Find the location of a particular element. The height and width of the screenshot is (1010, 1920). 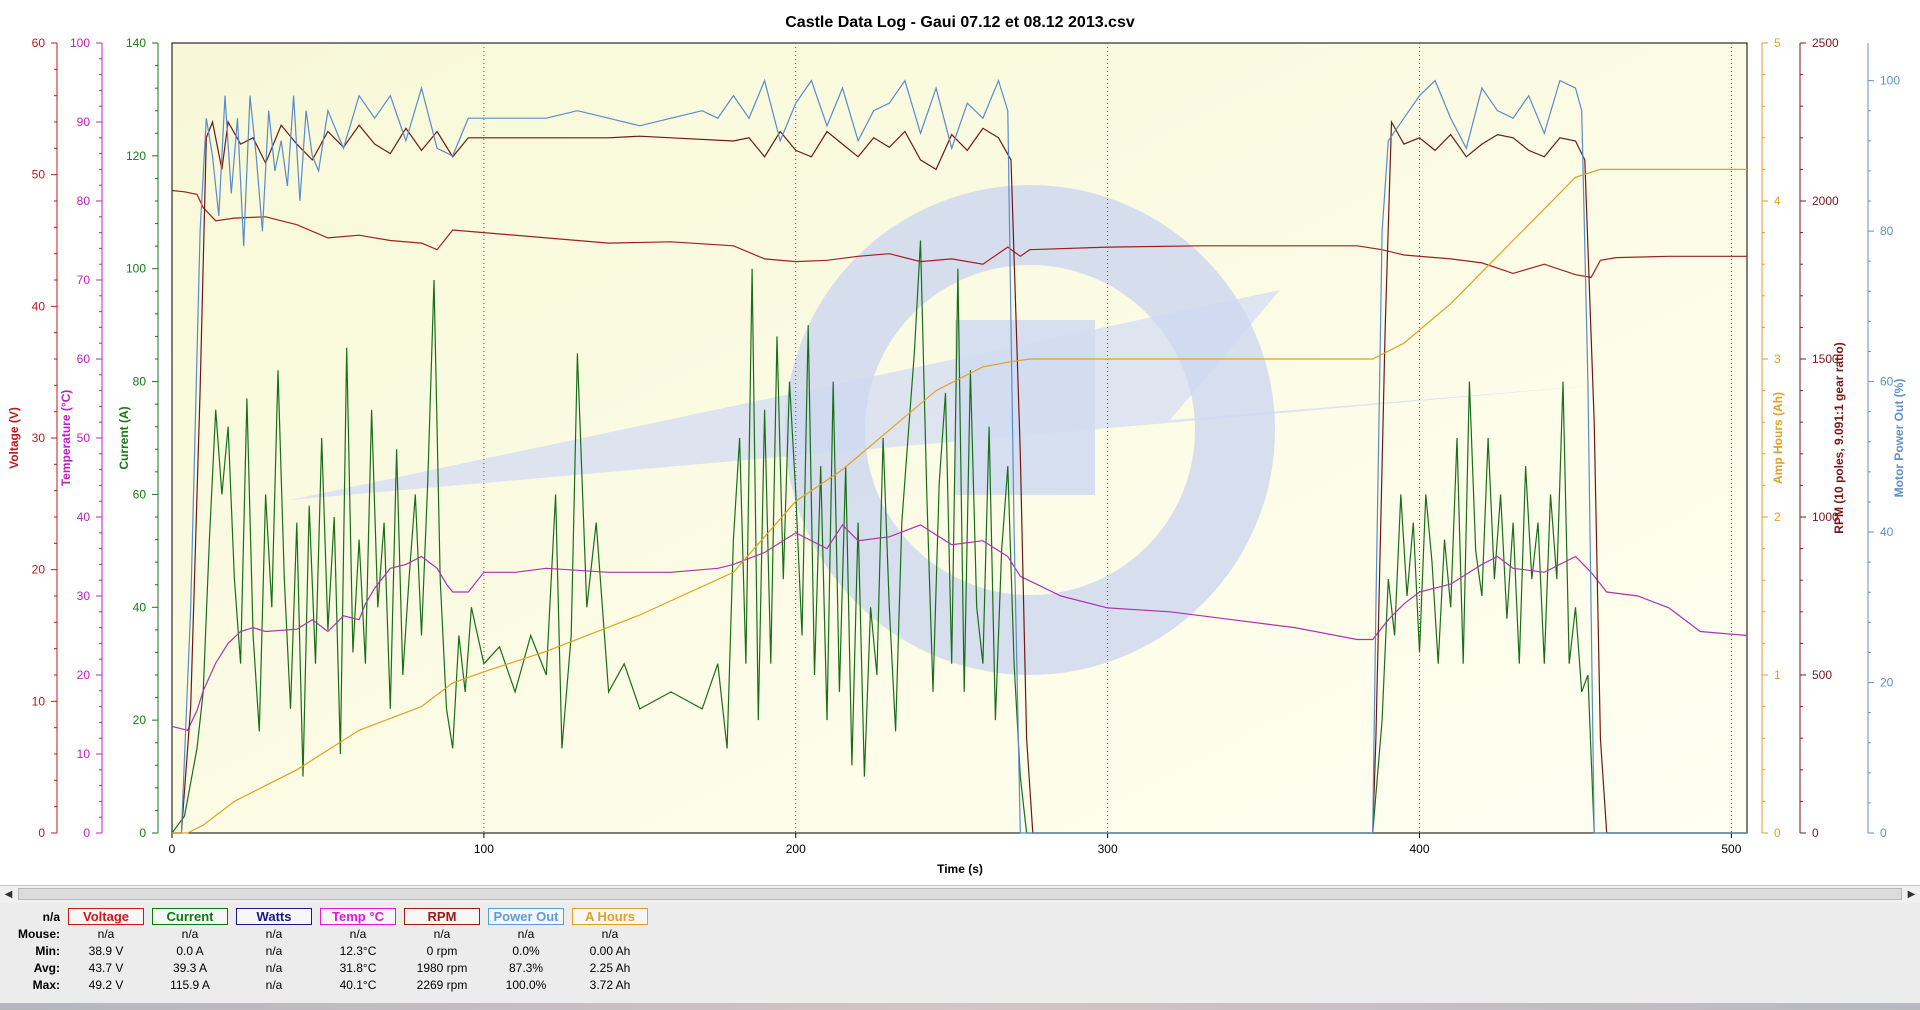

y-tick-label: 2 is located at coordinates (1777, 517).